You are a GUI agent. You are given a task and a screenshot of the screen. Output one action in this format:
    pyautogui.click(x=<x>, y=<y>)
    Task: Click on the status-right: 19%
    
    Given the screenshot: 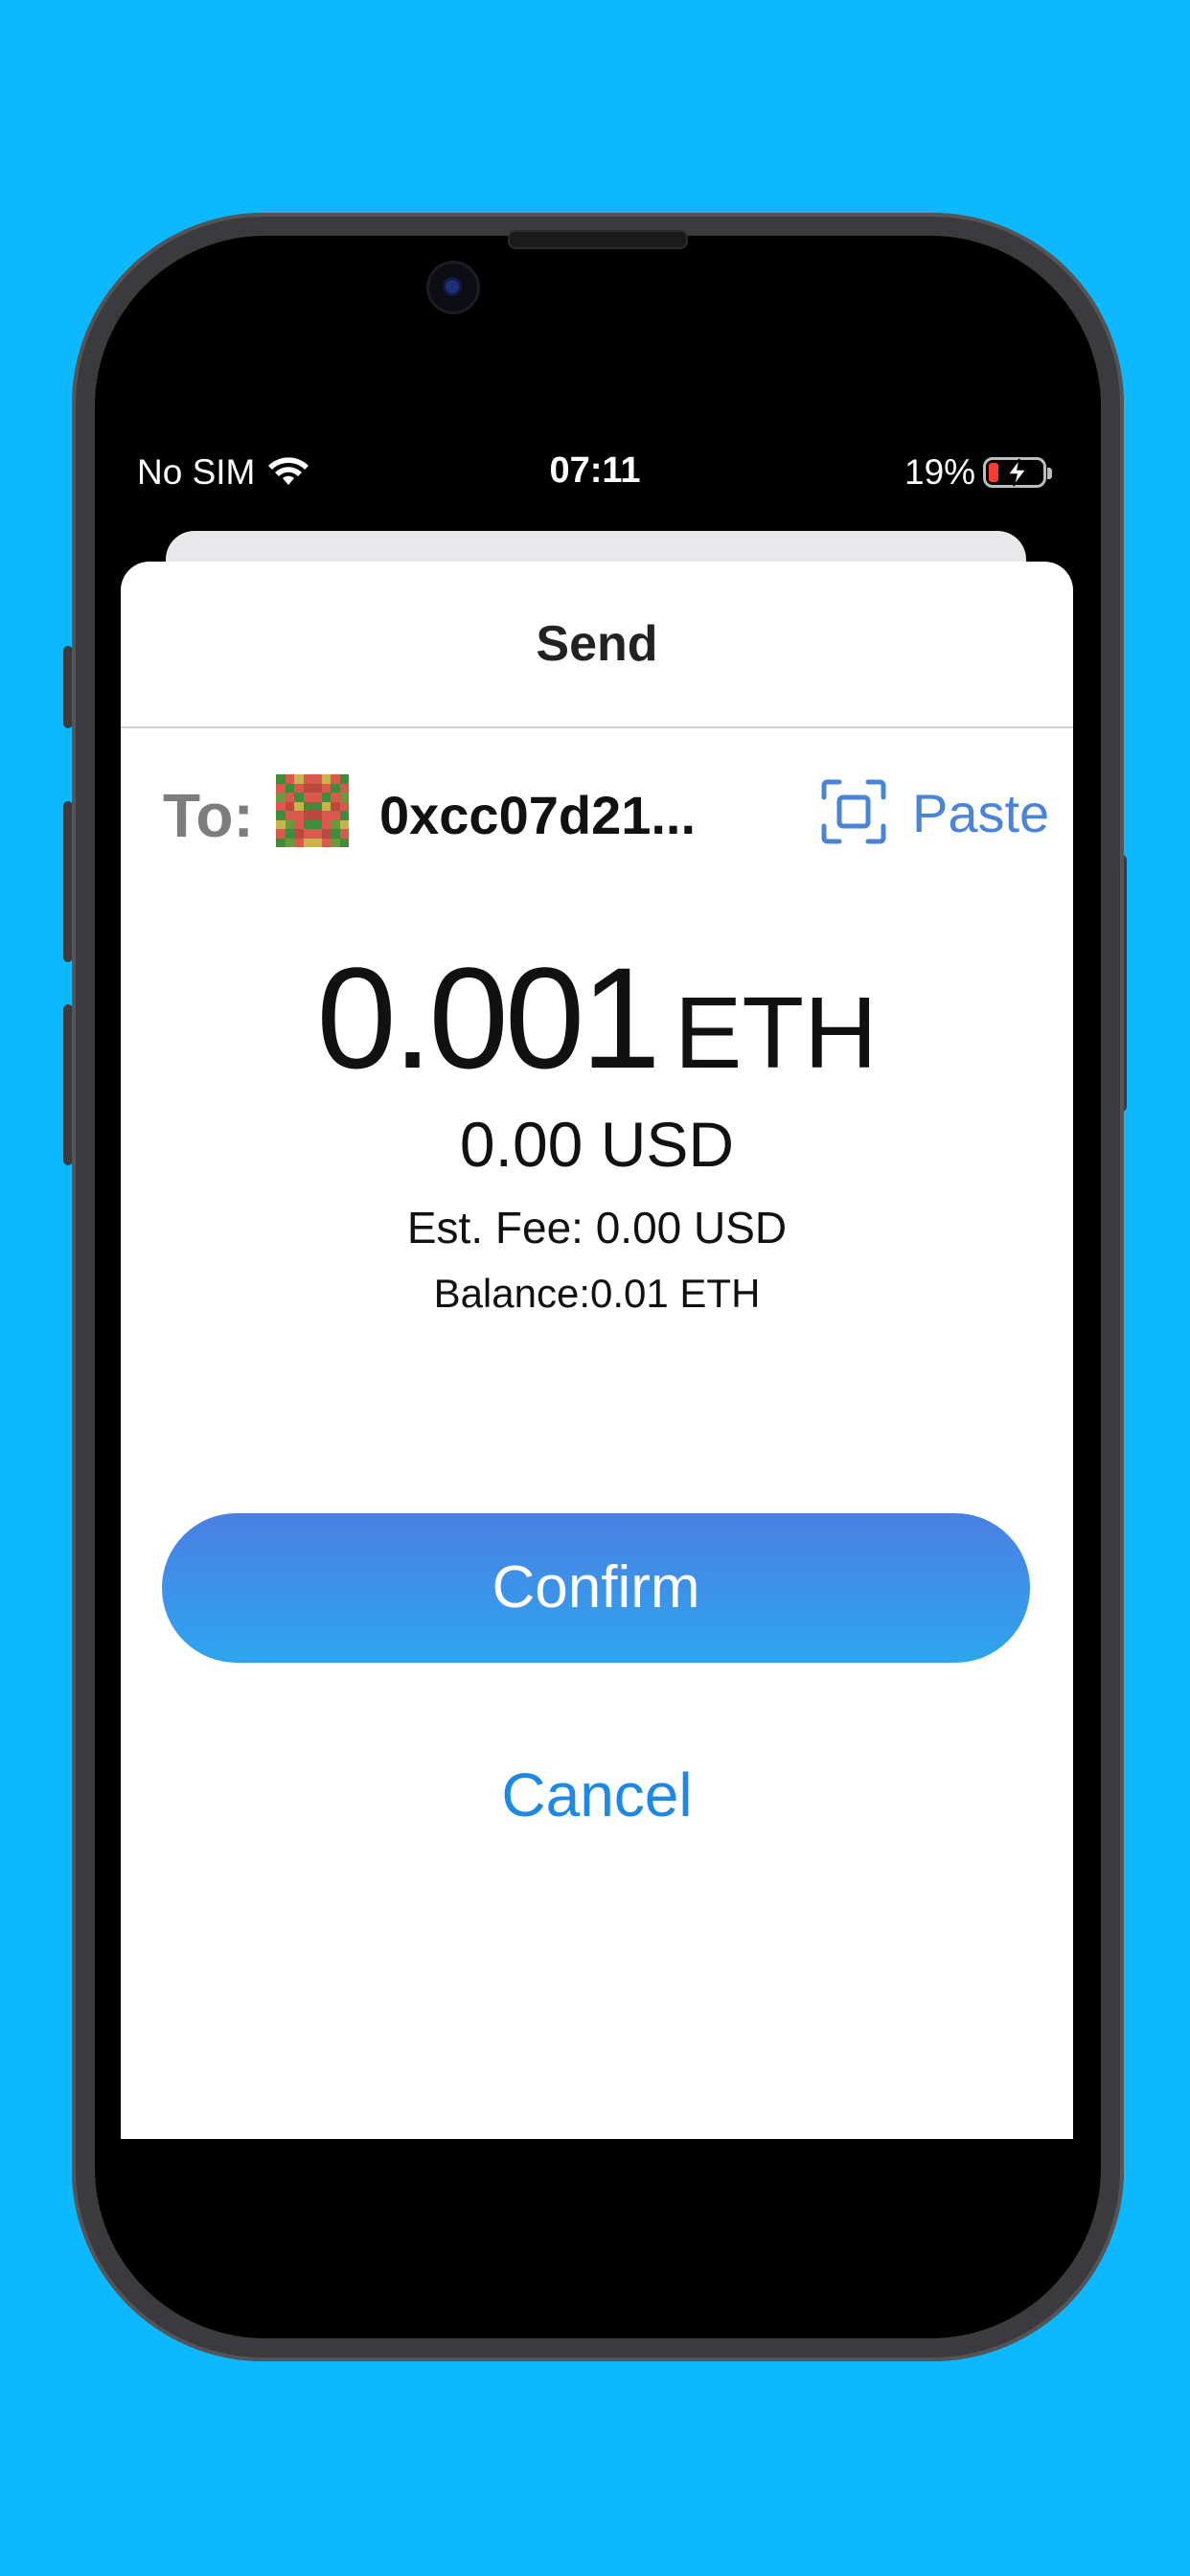 What is the action you would take?
    pyautogui.click(x=979, y=472)
    